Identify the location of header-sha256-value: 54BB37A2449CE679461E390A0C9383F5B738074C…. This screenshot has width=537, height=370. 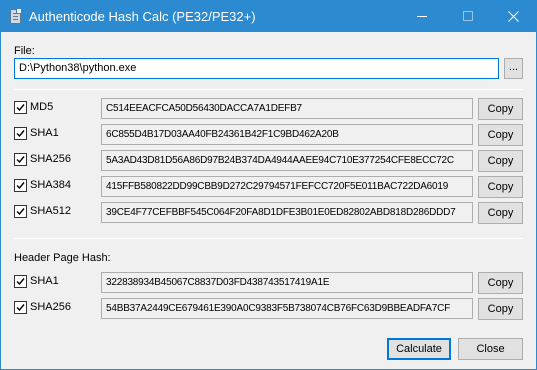
(278, 308).